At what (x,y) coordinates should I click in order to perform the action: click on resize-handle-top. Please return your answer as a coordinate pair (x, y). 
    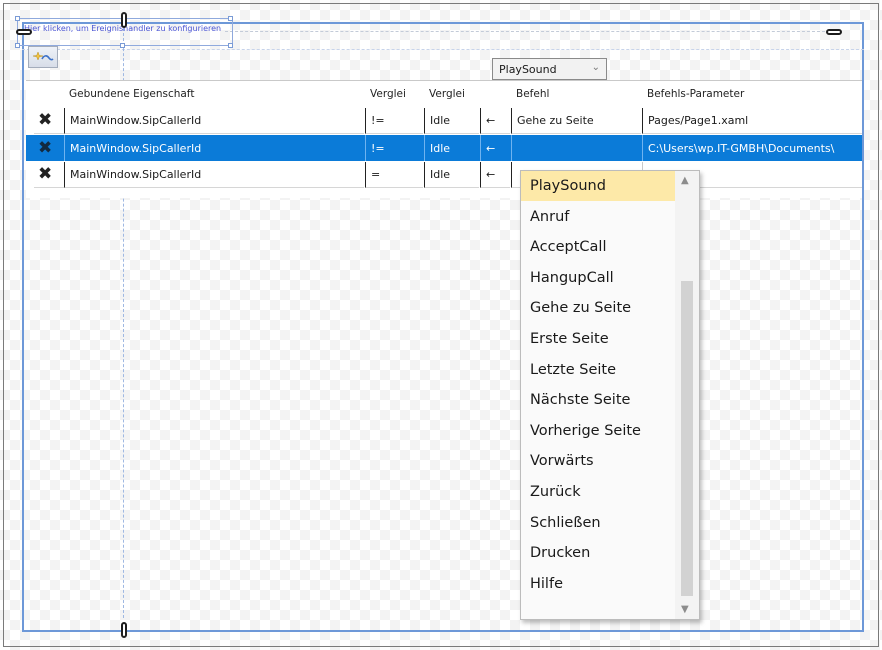
    Looking at the image, I should click on (124, 20).